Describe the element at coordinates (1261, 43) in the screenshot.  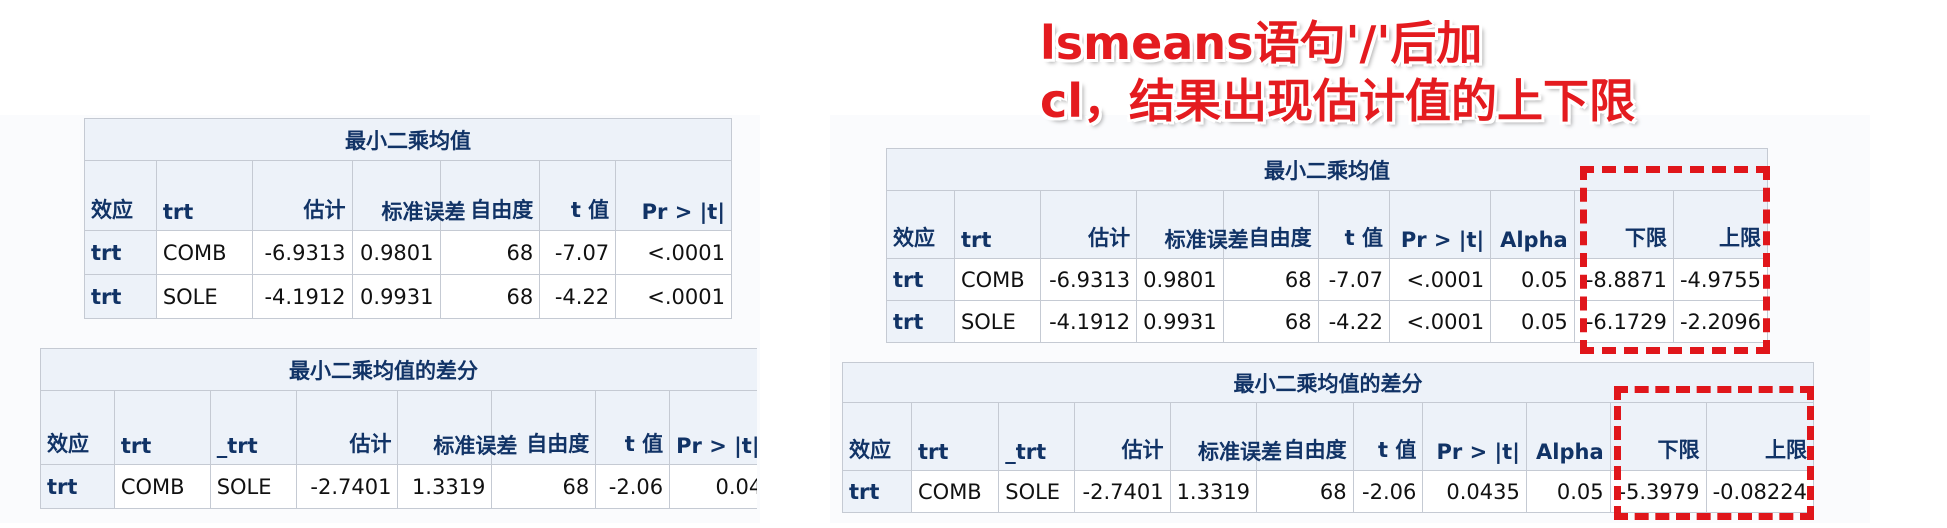
I see `annotation-line-1: lsmeans语句'/'后加` at that location.